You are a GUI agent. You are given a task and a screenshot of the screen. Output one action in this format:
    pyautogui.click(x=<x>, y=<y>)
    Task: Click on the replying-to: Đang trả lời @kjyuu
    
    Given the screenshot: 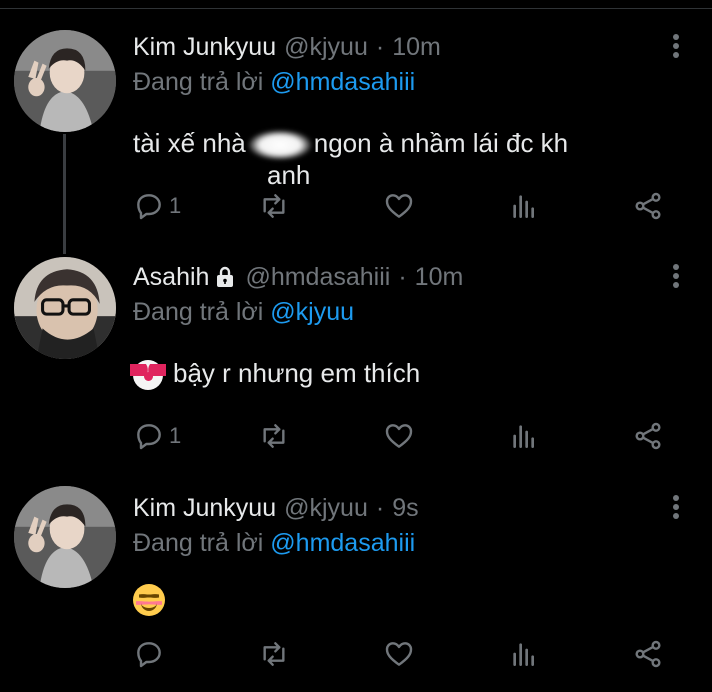 What is the action you would take?
    pyautogui.click(x=243, y=312)
    